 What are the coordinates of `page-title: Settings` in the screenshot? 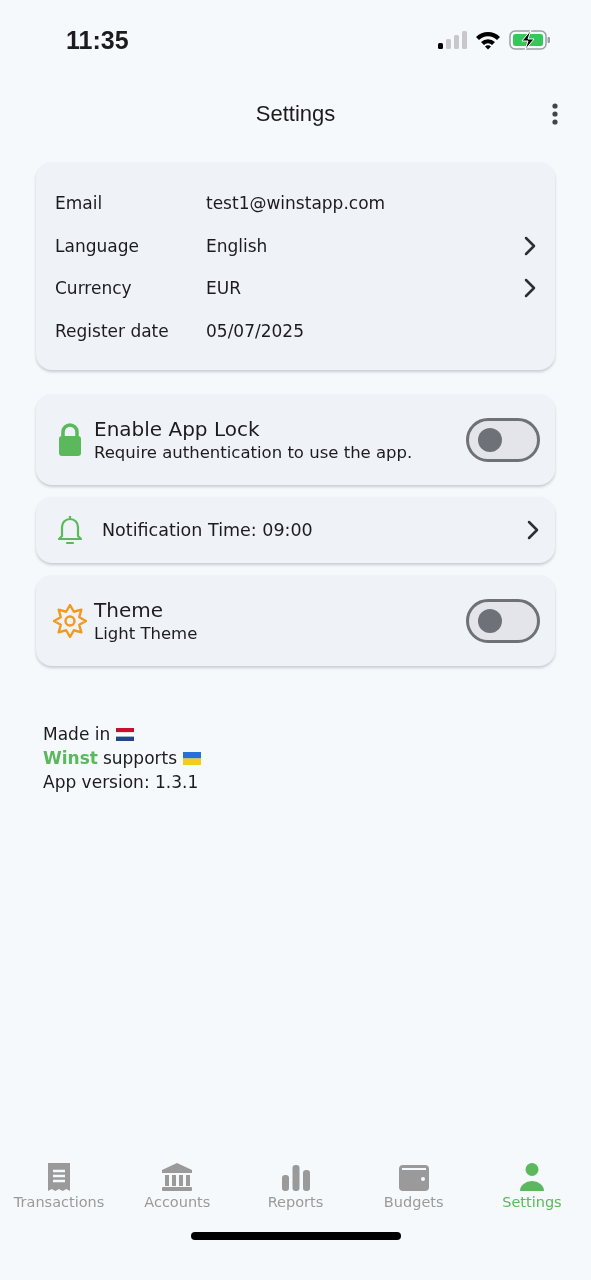 It's located at (295, 114).